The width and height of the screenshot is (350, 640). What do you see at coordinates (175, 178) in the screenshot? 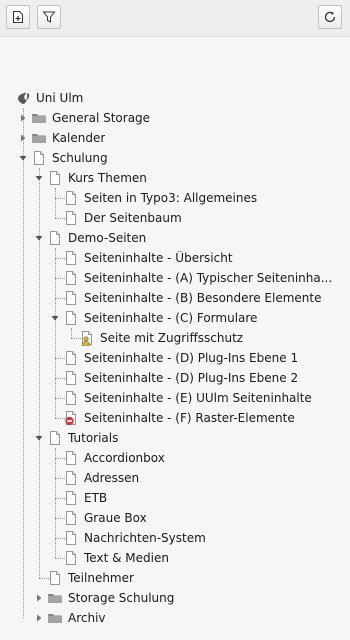
I see `tree-node-kurs-themen: Kurs Themen` at bounding box center [175, 178].